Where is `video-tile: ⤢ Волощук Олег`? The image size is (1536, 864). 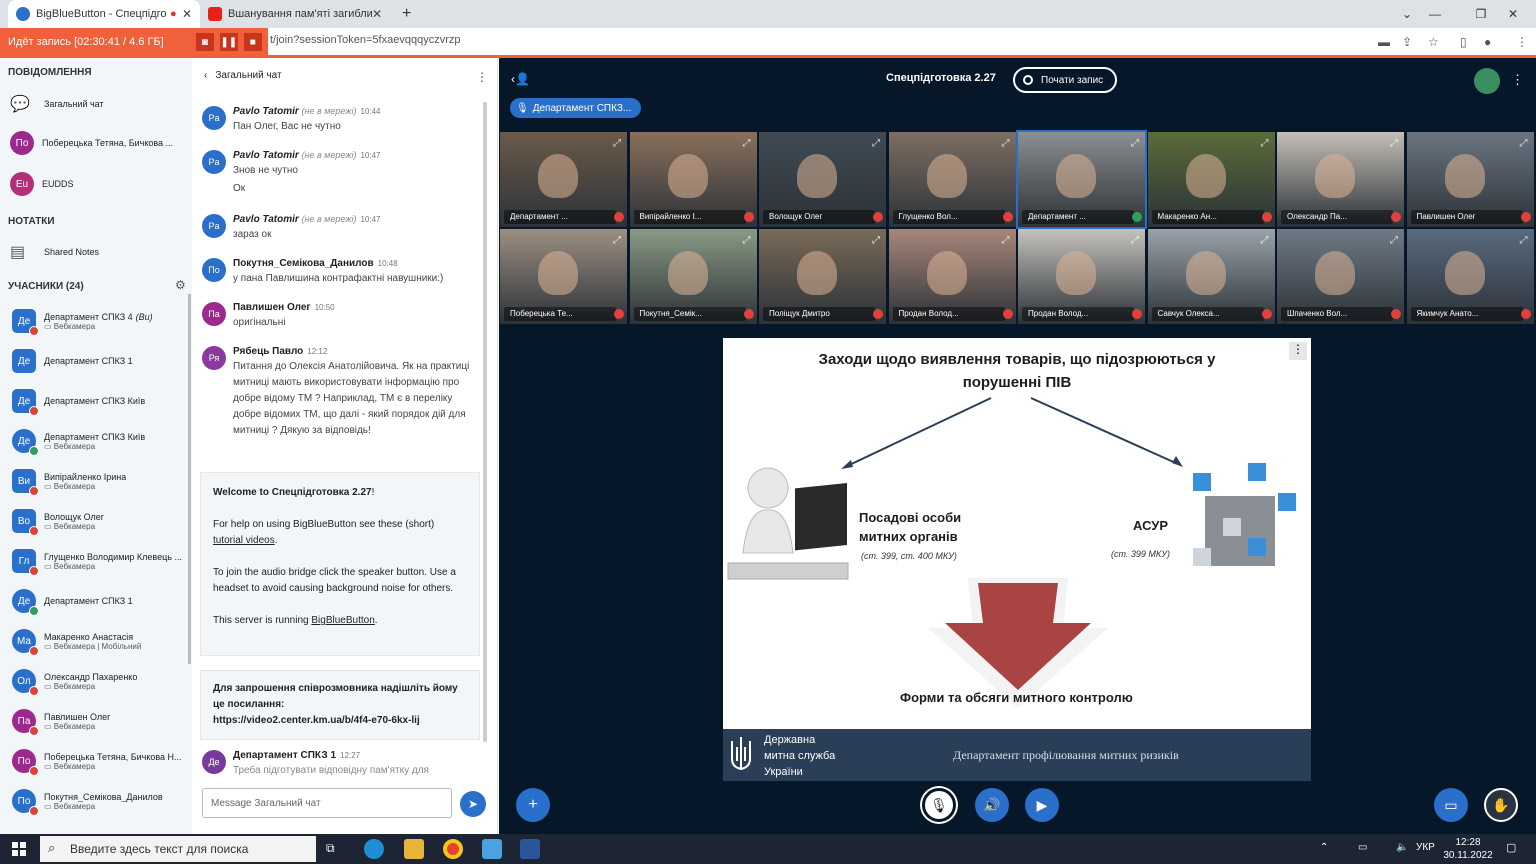
video-tile: ⤢ Волощук Олег is located at coordinates (822, 179).